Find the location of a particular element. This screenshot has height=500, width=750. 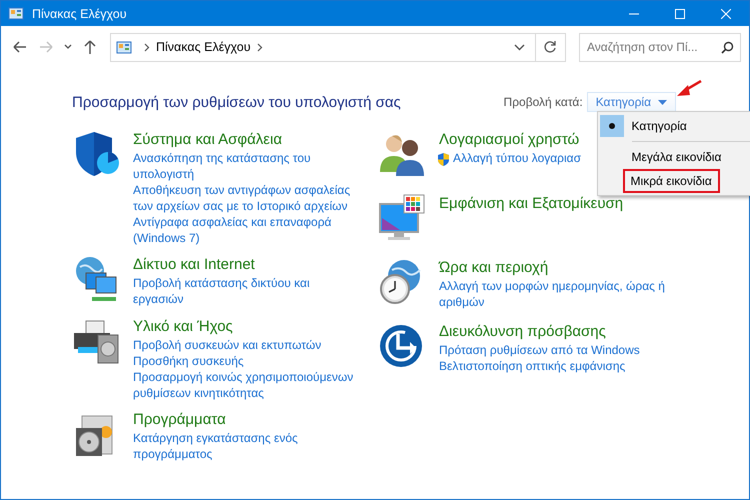

category-title-link: Σύστημα και Ασφάλεια is located at coordinates (246, 140).